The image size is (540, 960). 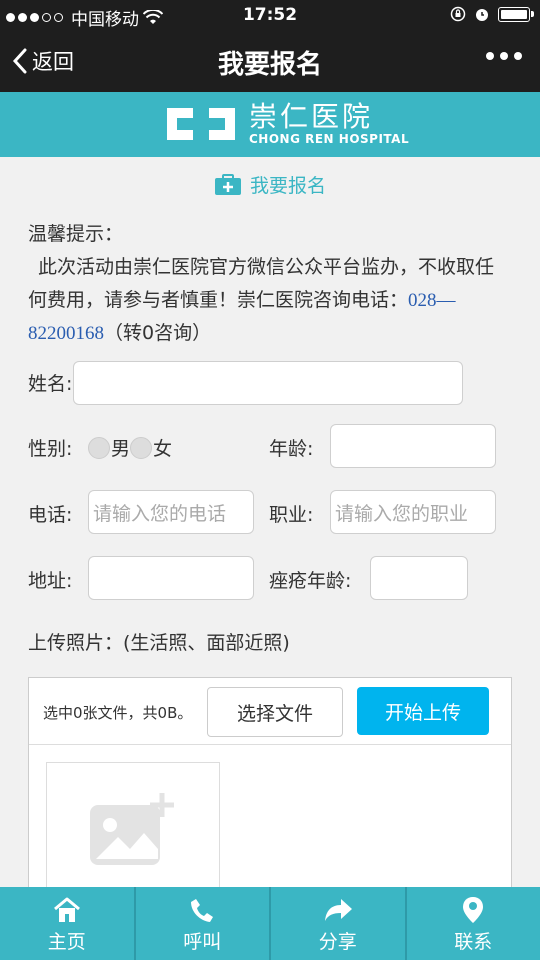 I want to click on share-icon, so click(x=338, y=910).